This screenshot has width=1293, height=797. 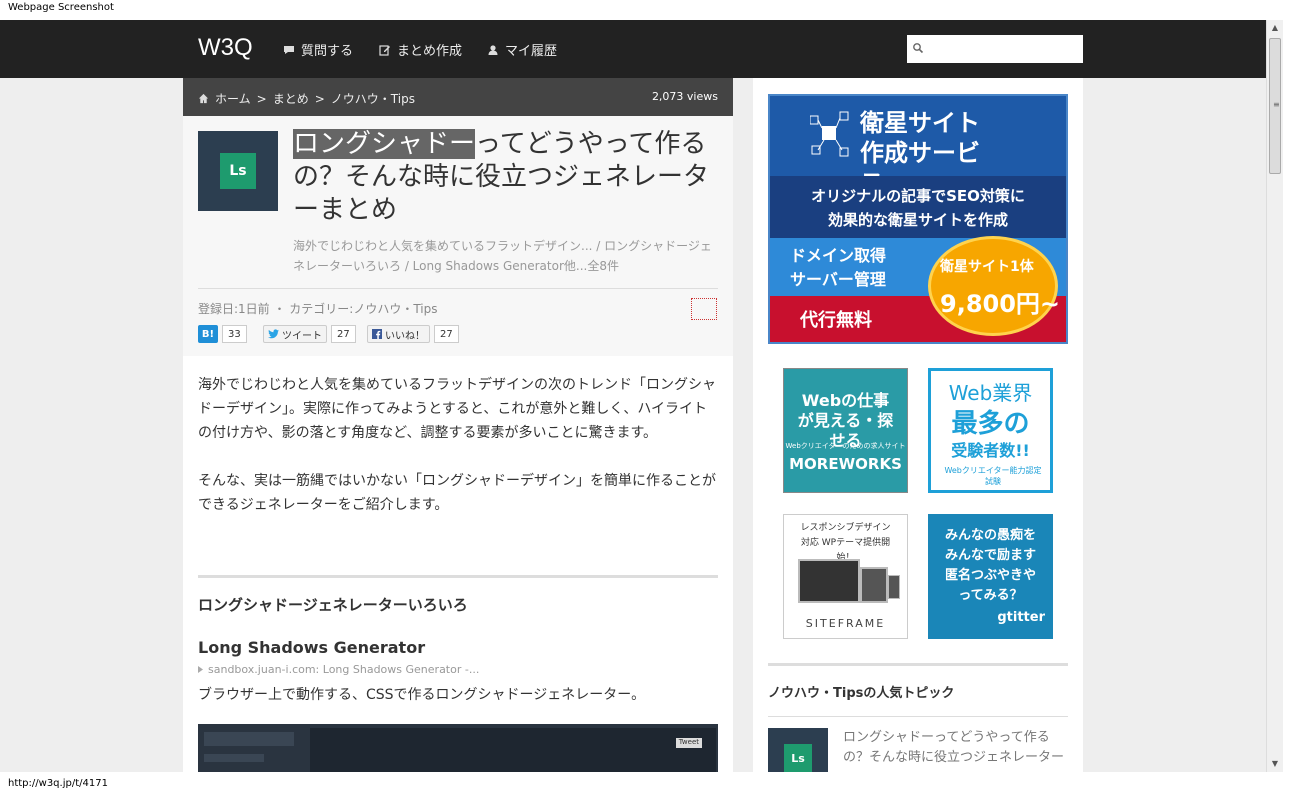 What do you see at coordinates (203, 98) in the screenshot?
I see `home-icon` at bounding box center [203, 98].